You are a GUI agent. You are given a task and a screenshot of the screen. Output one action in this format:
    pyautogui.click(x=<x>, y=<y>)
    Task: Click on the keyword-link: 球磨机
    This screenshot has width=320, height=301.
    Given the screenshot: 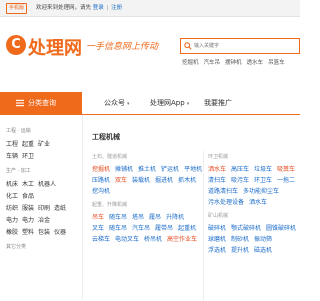 What is the action you would take?
    pyautogui.click(x=217, y=238)
    